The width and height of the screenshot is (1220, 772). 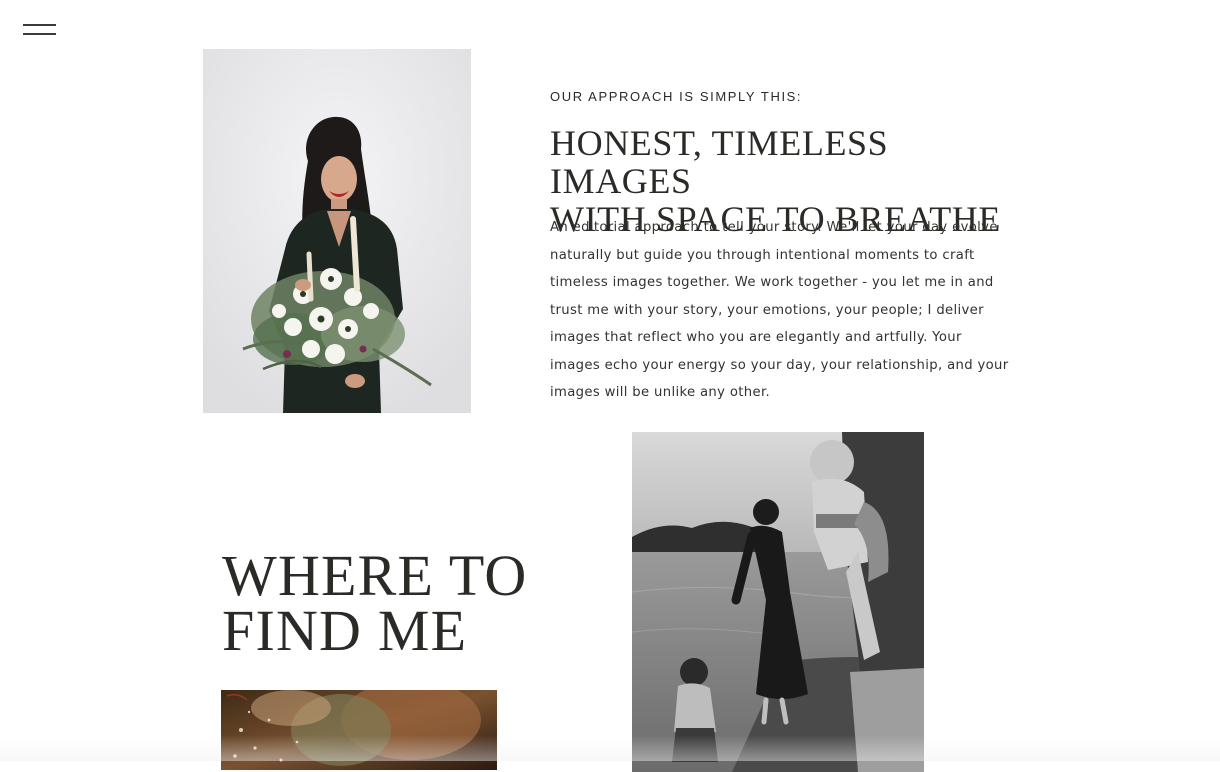 I want to click on warm-couple-photo, so click(x=359, y=730).